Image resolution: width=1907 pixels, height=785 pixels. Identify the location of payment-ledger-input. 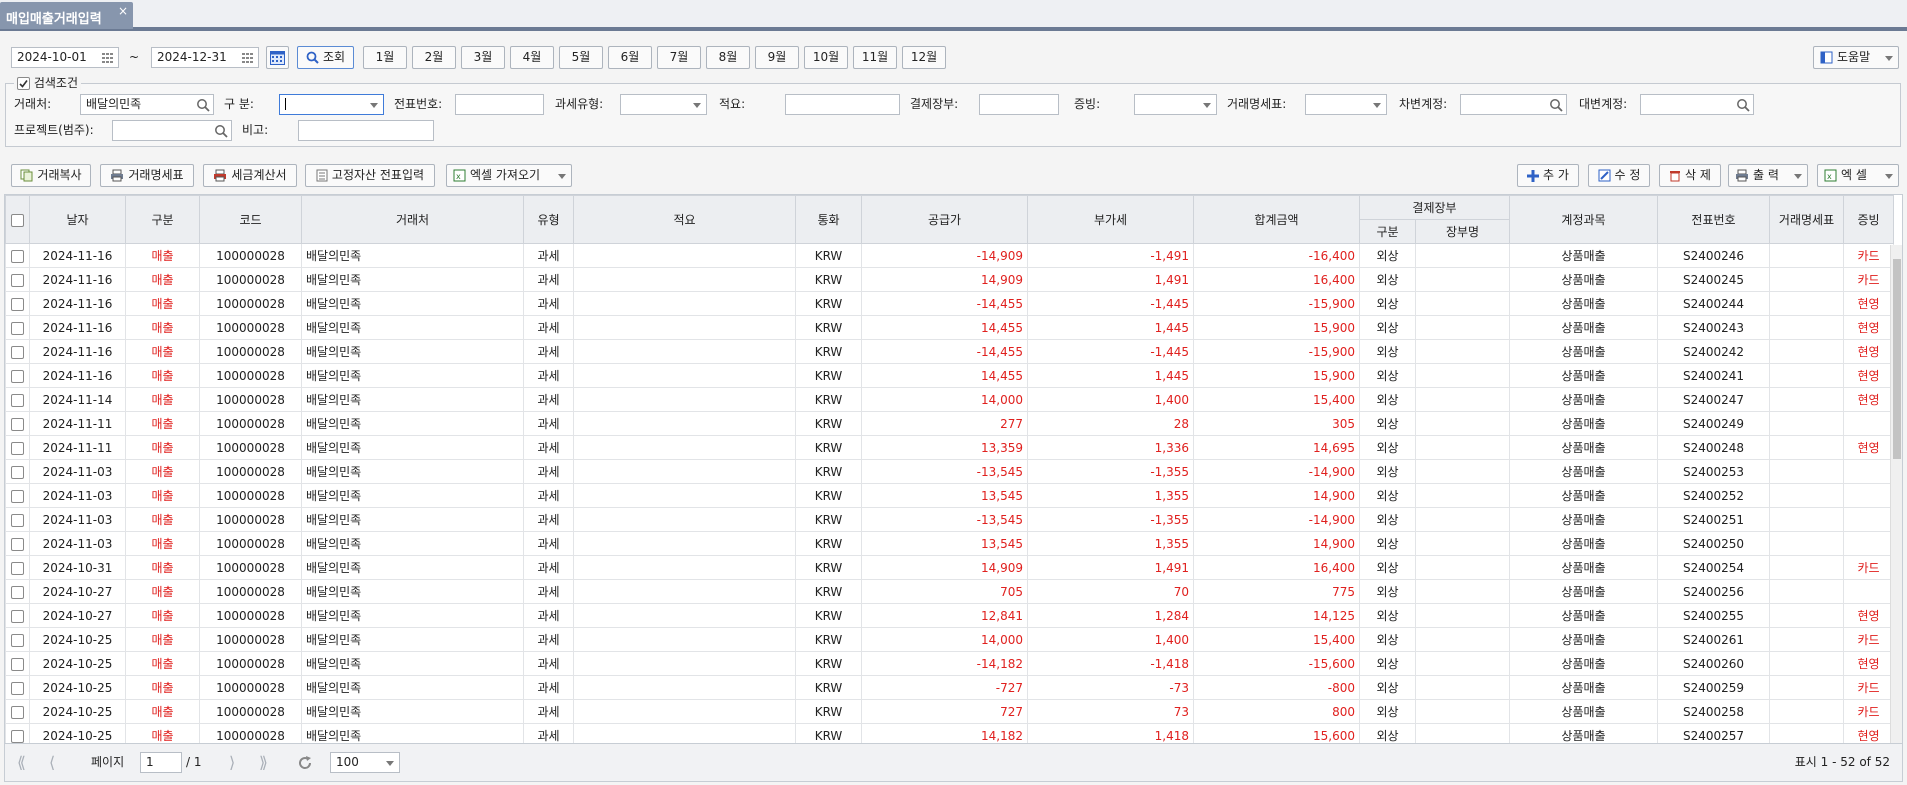
(1019, 104).